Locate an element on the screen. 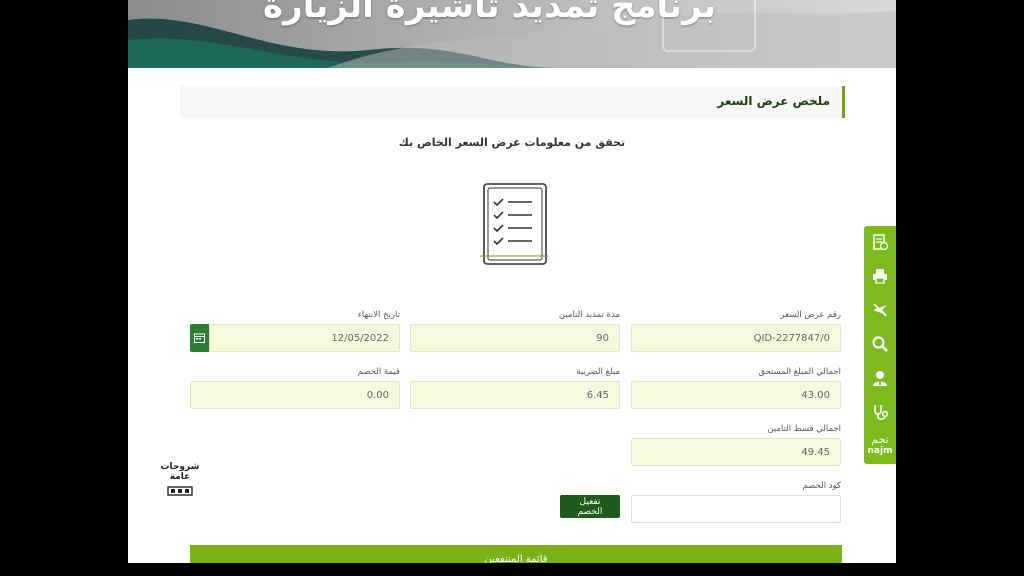  document-icon is located at coordinates (881, 242).